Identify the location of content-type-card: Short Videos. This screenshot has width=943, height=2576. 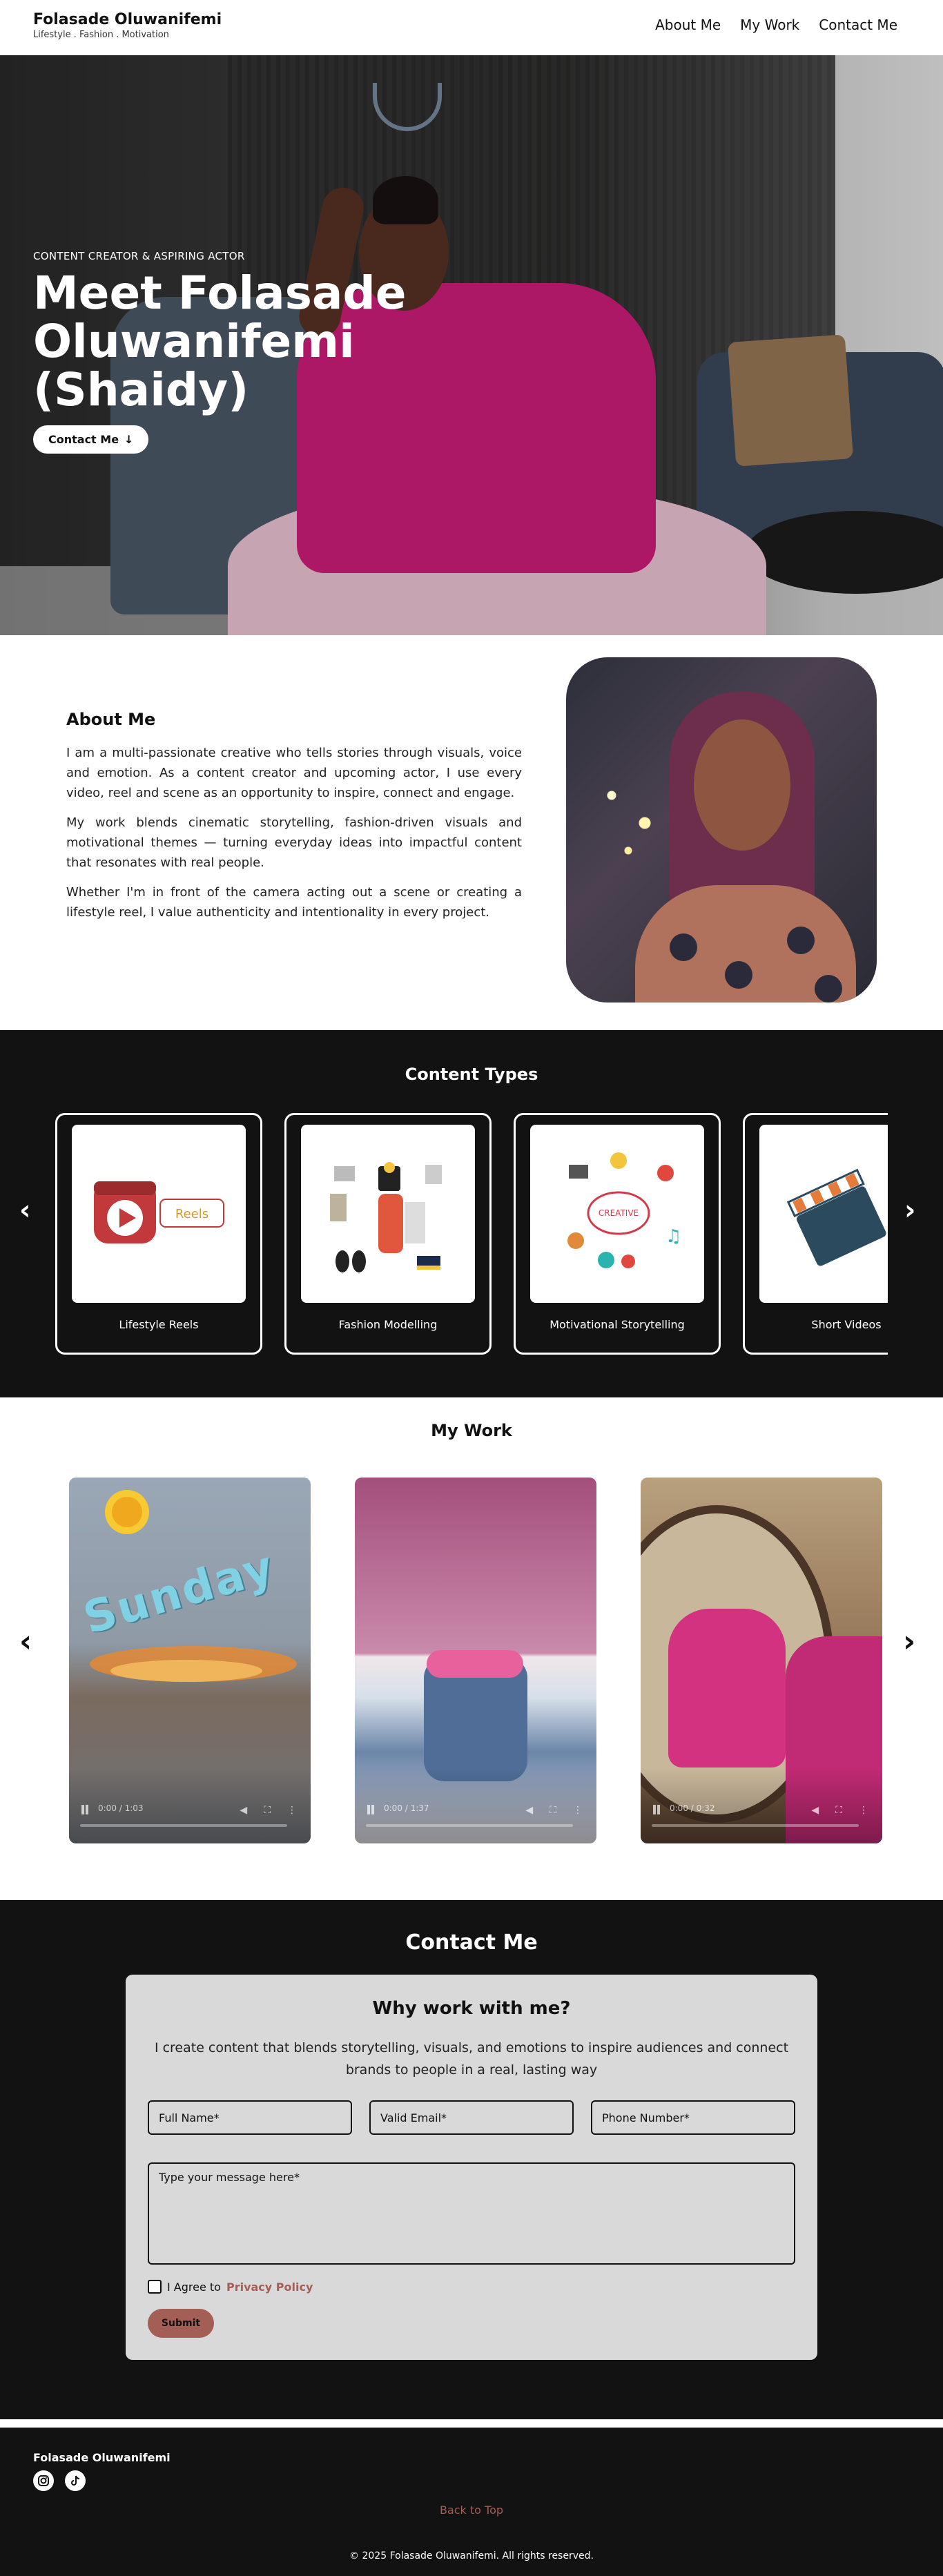
(815, 1234).